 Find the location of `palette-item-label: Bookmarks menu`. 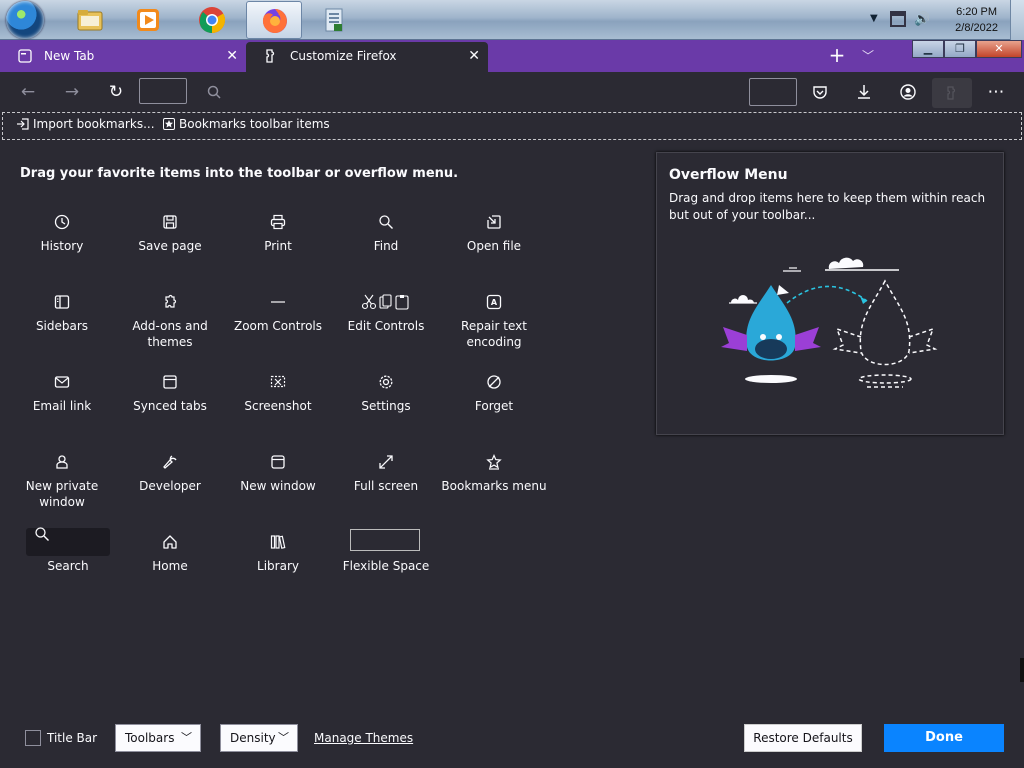

palette-item-label: Bookmarks menu is located at coordinates (494, 486).